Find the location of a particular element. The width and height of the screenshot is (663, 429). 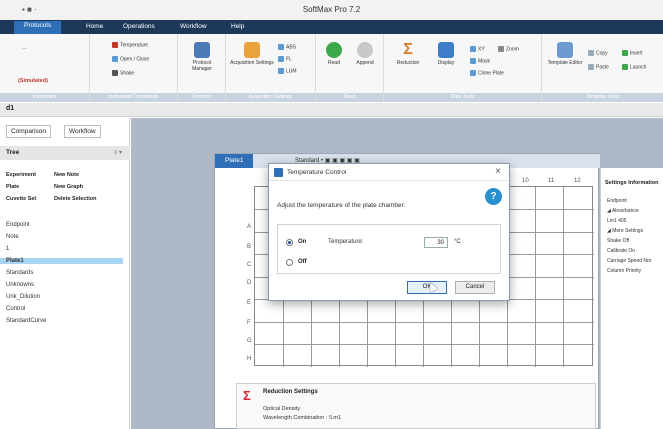

settings-heading: Settings Information is located at coordinates (632, 183).